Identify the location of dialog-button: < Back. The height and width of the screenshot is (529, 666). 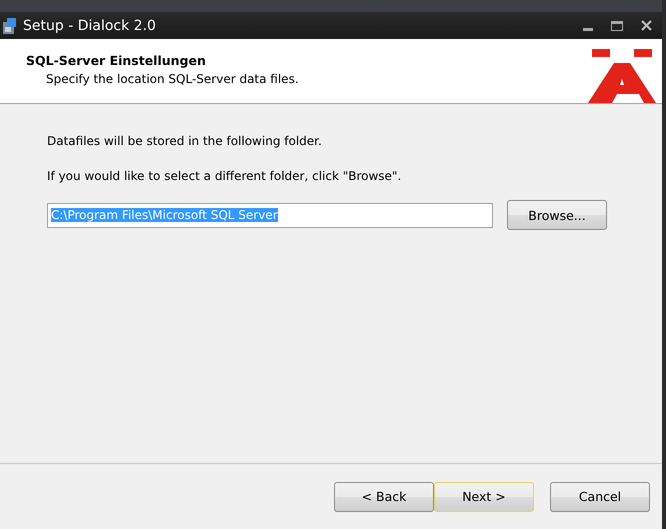
(384, 497).